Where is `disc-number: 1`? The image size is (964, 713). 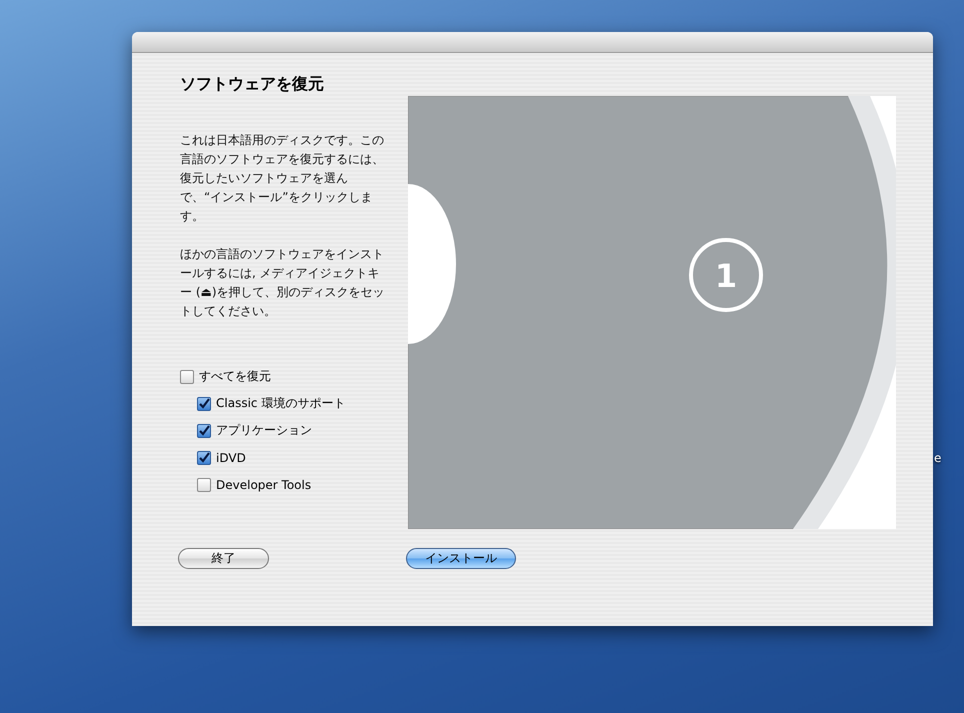
disc-number: 1 is located at coordinates (726, 276).